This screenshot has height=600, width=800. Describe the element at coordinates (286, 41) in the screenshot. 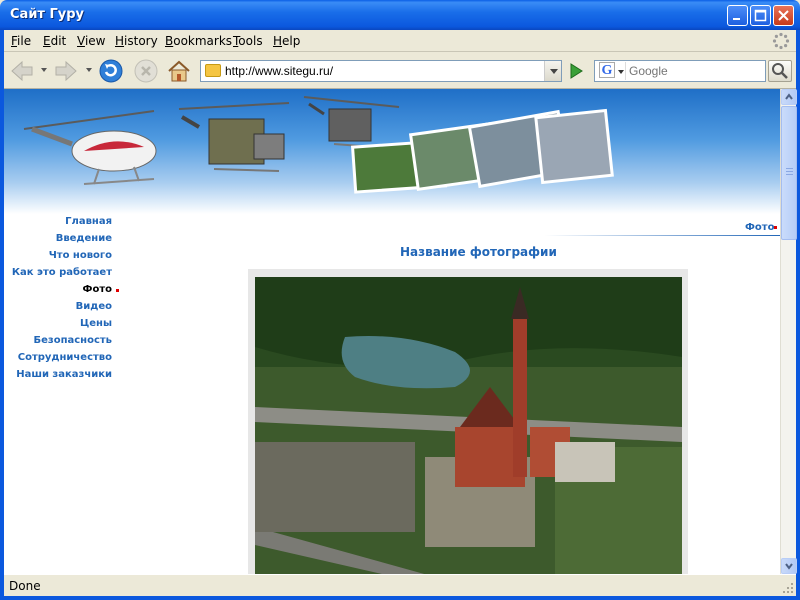

I see `menu-help: Help` at that location.